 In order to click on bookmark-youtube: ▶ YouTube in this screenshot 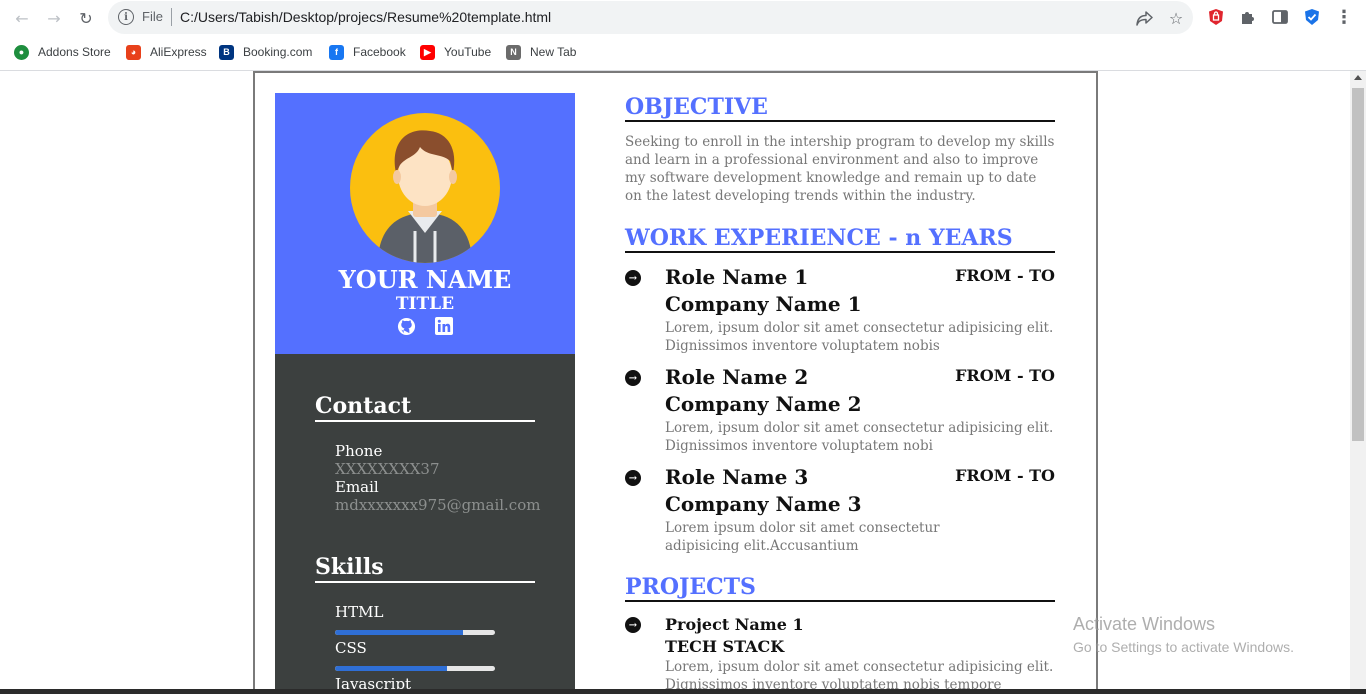, I will do `click(455, 52)`.